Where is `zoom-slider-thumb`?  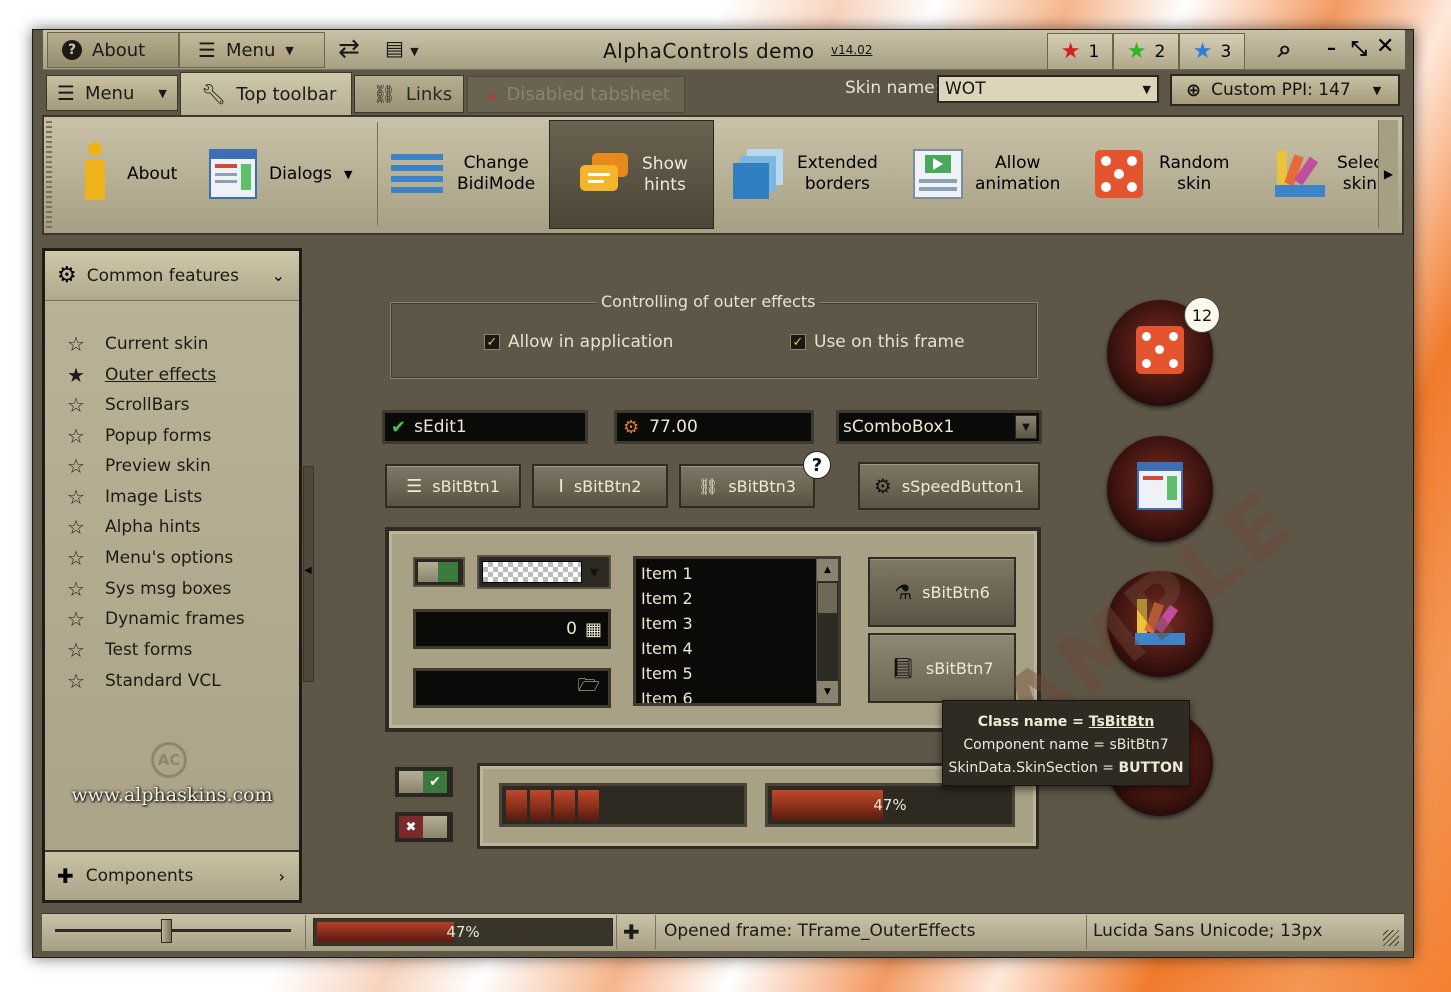 zoom-slider-thumb is located at coordinates (166, 931).